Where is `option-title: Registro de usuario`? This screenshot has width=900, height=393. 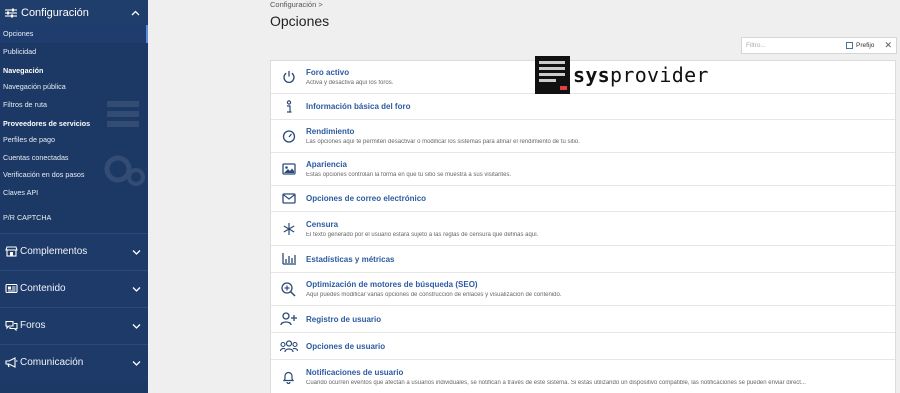
option-title: Registro de usuario is located at coordinates (344, 319).